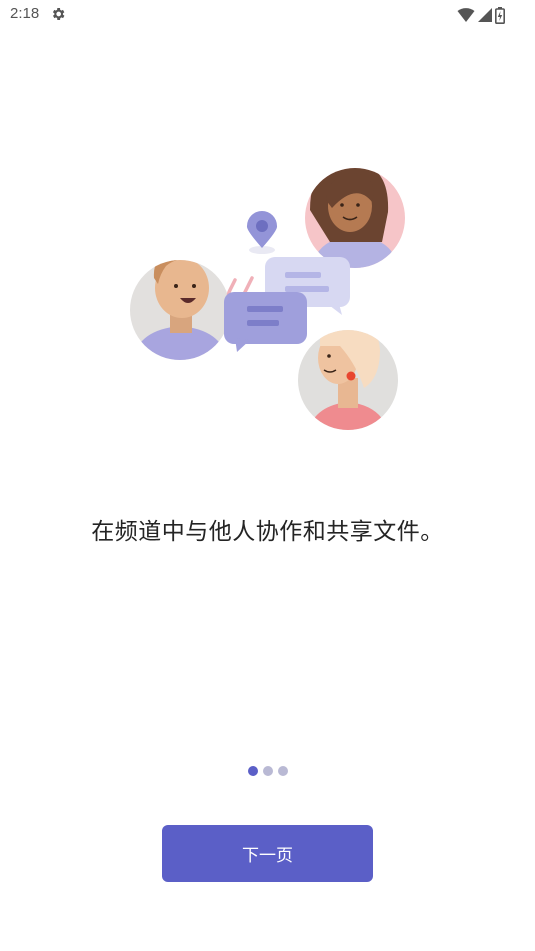 This screenshot has height=951, width=535. What do you see at coordinates (25, 13) in the screenshot?
I see `status-time: 2:18` at bounding box center [25, 13].